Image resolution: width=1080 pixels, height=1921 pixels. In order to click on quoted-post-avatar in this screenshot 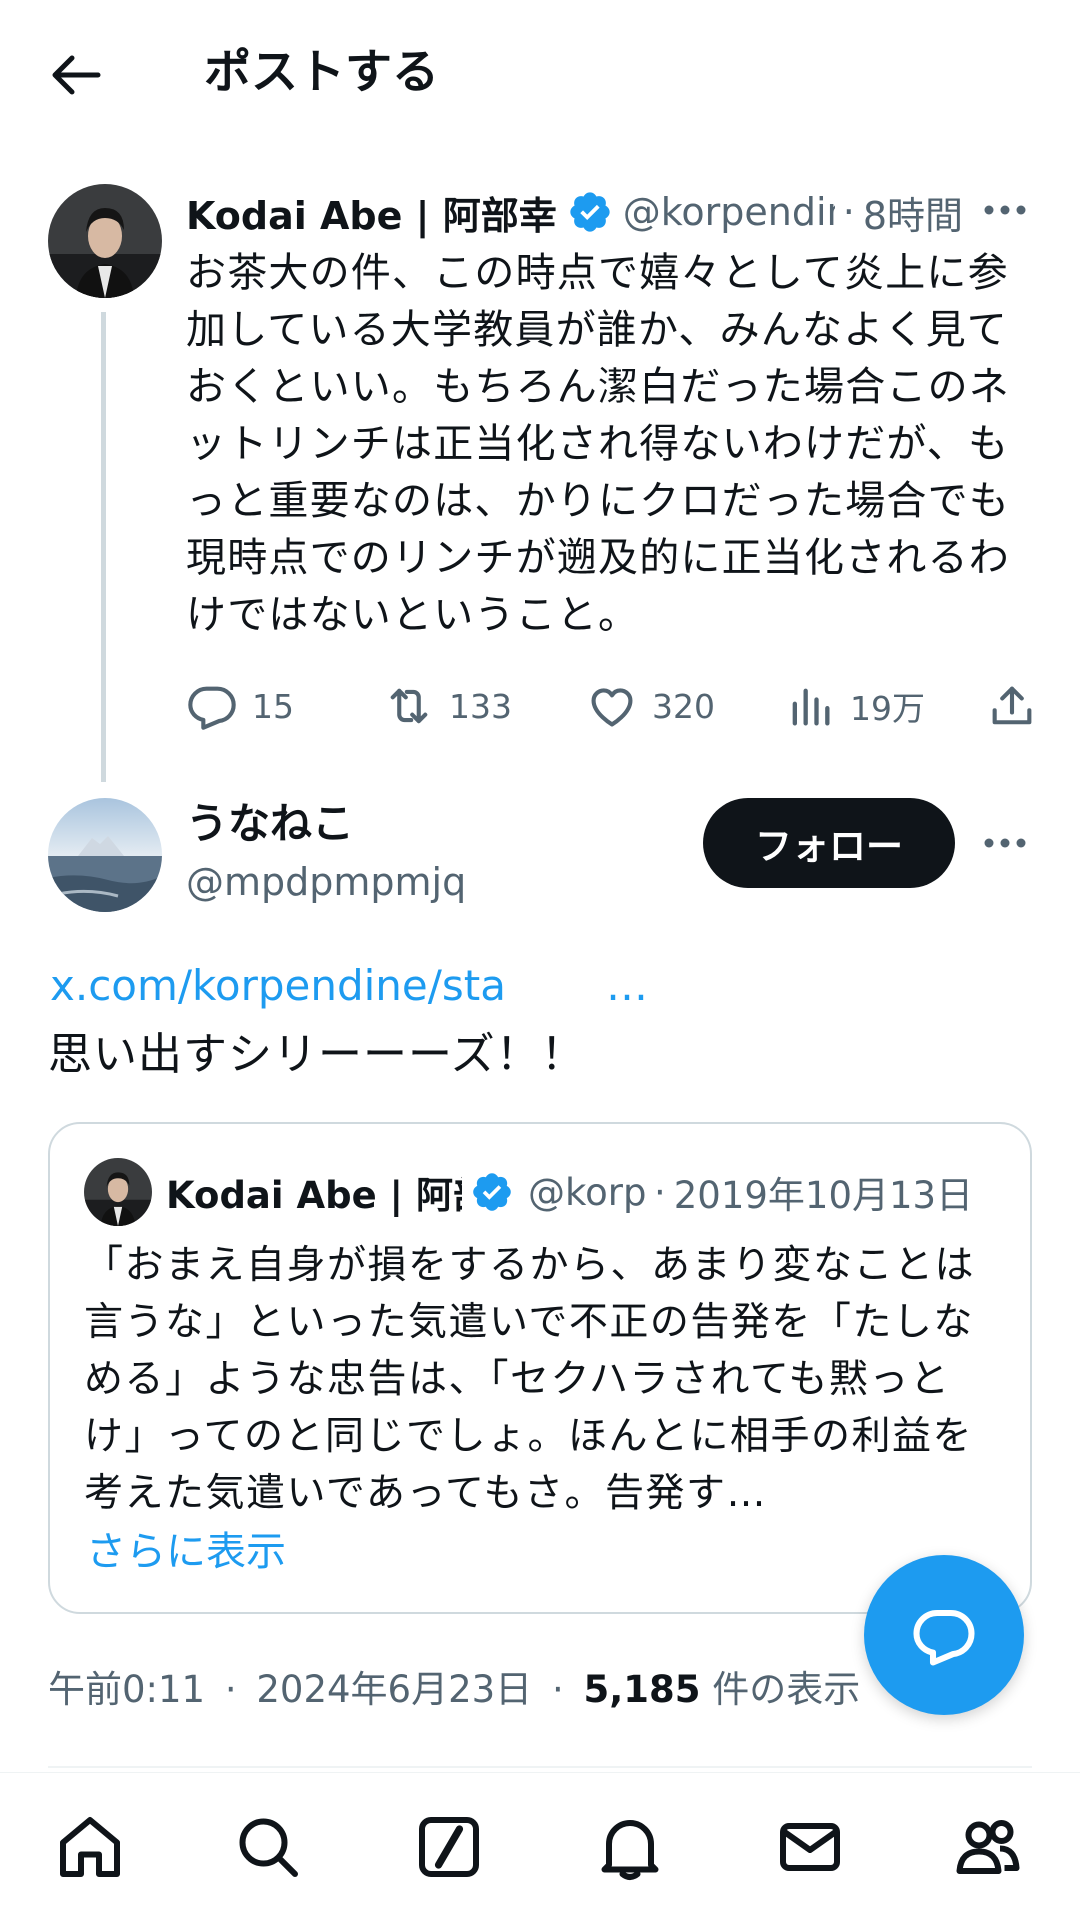, I will do `click(118, 1192)`.